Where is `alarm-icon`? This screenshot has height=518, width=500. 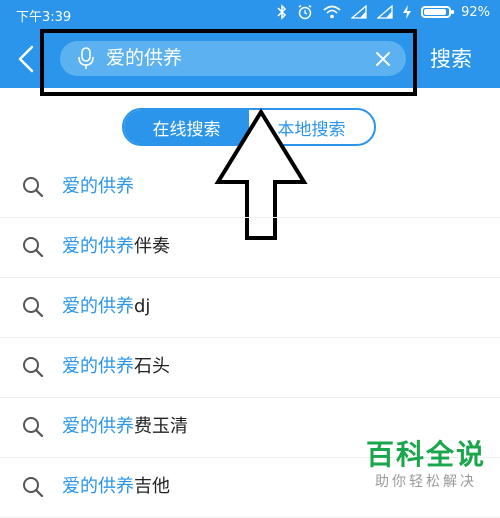 alarm-icon is located at coordinates (305, 12).